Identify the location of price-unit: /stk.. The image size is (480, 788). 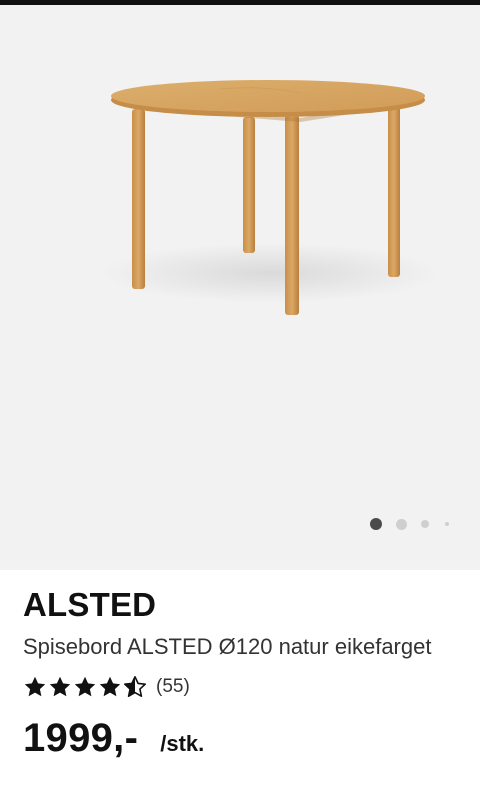
(182, 743).